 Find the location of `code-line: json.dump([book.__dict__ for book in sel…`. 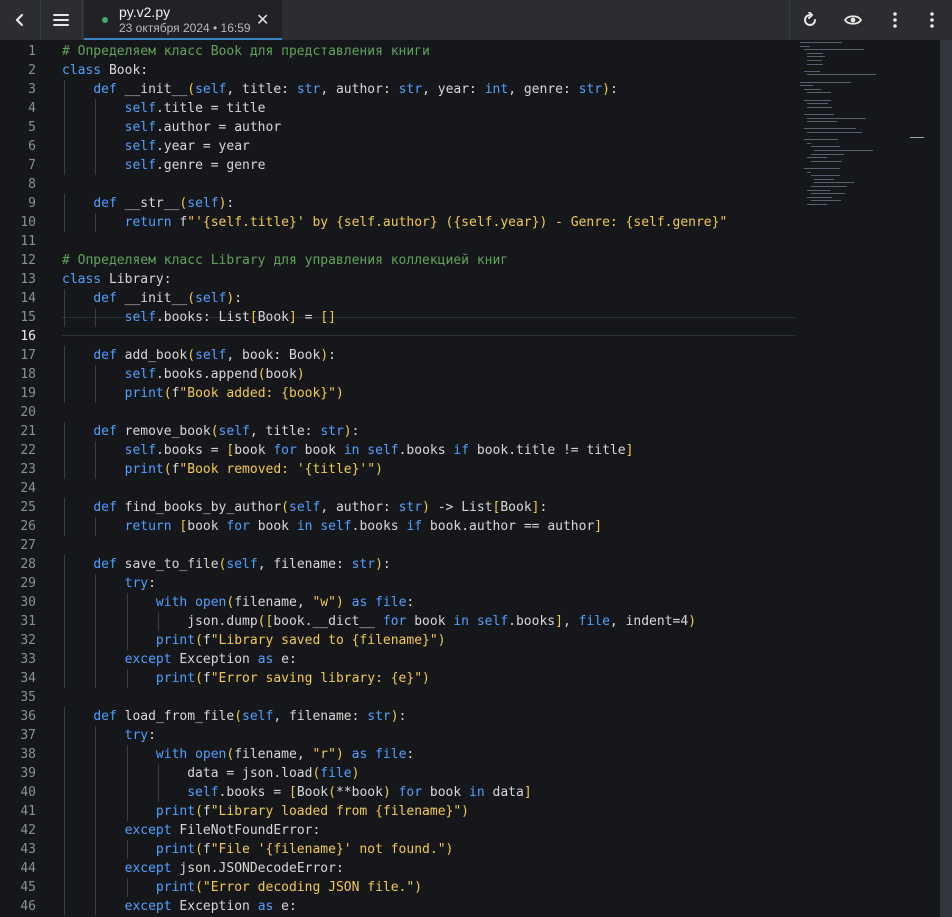

code-line: json.dump([book.__dict__ for book in sel… is located at coordinates (379, 621).